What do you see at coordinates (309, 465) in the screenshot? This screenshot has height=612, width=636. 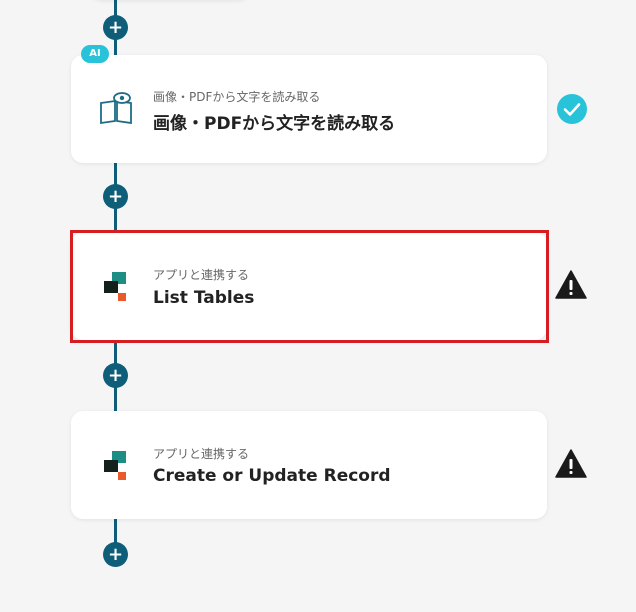 I see `step-card-create-update-record: アプリと連携する Create or Update Record` at bounding box center [309, 465].